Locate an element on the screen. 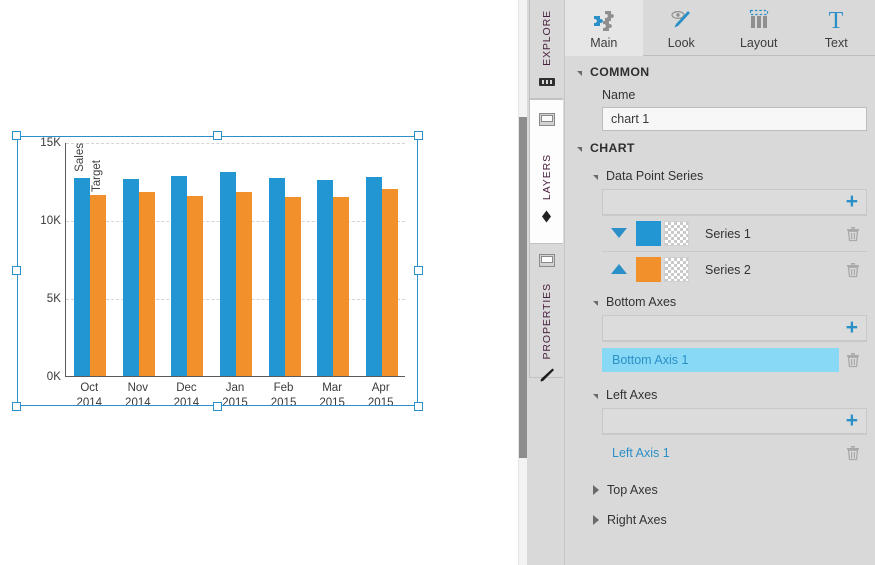  name-field-label: Name is located at coordinates (619, 95).